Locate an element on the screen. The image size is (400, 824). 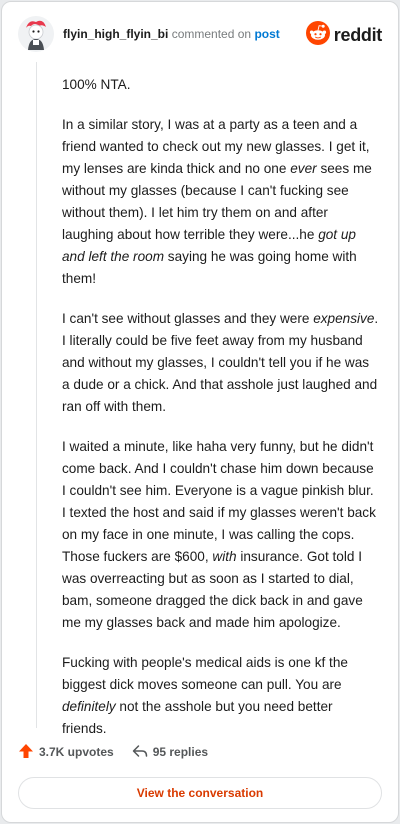
paragraph-1: 100% NTA. is located at coordinates (96, 84).